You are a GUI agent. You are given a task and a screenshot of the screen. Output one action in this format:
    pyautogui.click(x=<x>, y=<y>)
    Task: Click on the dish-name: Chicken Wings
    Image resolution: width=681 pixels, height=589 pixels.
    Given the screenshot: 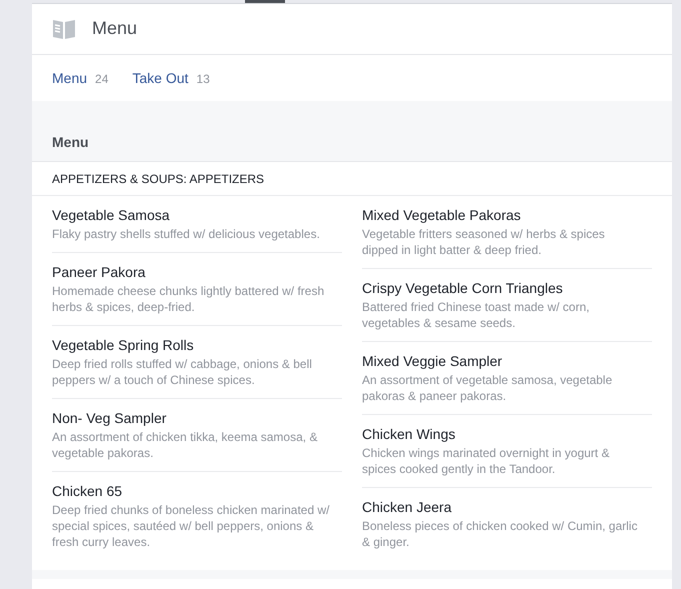 What is the action you would take?
    pyautogui.click(x=409, y=434)
    